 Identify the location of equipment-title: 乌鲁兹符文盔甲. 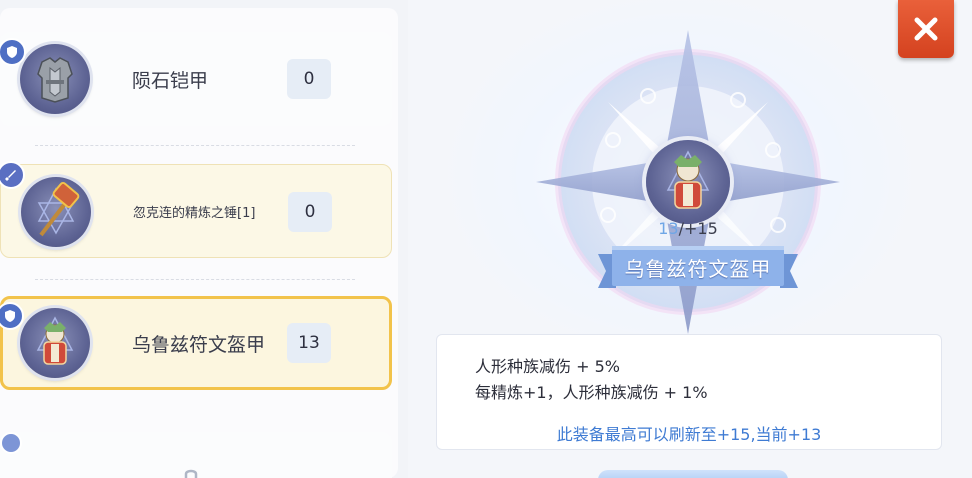
(698, 268).